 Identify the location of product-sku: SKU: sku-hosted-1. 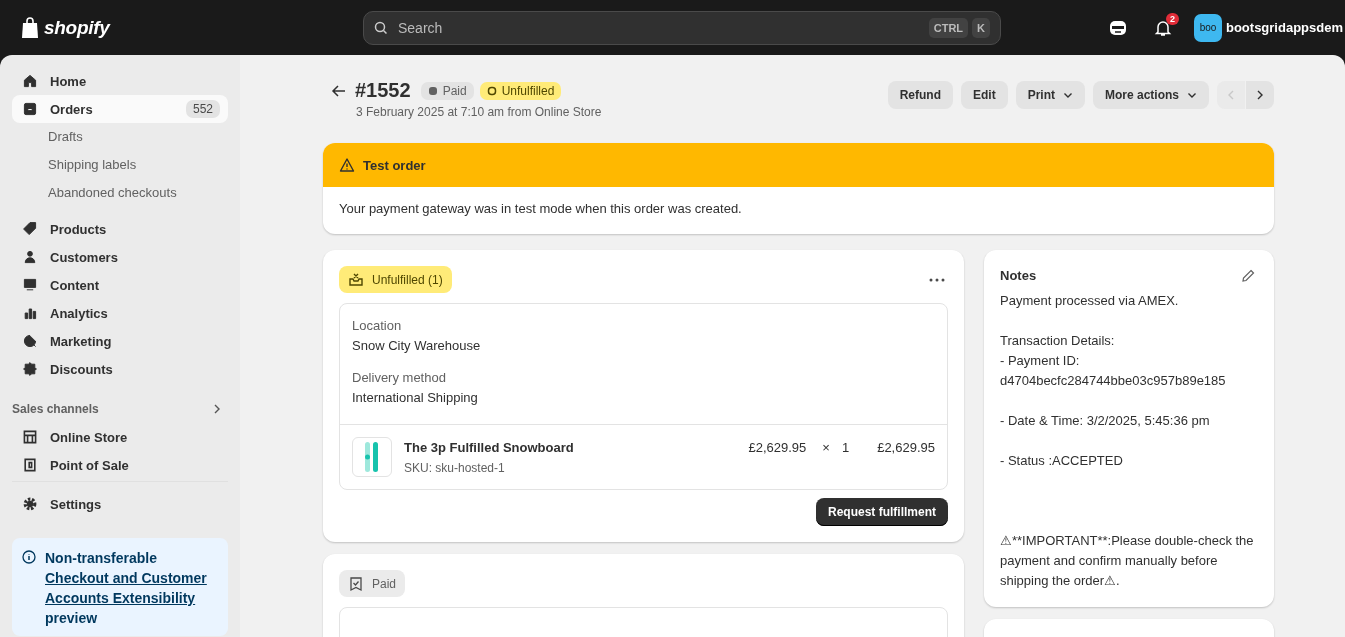
(455, 468).